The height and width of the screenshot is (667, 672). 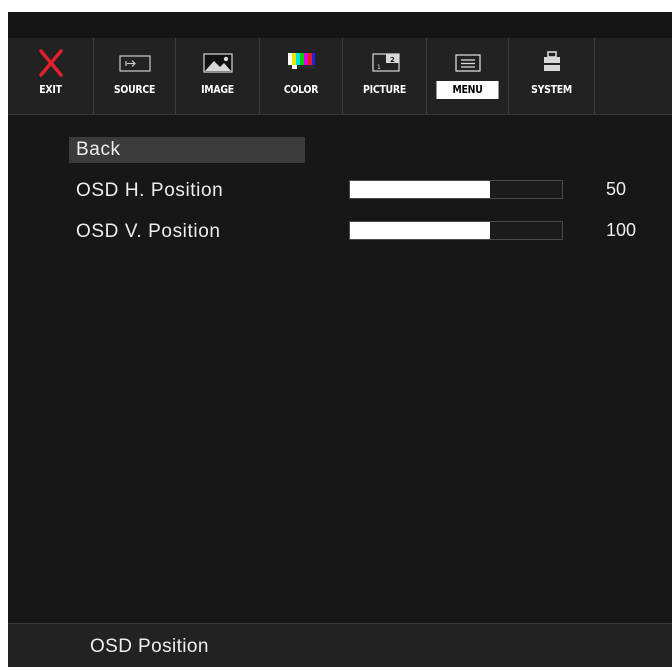 What do you see at coordinates (616, 189) in the screenshot?
I see `osd-h-position-value: 50` at bounding box center [616, 189].